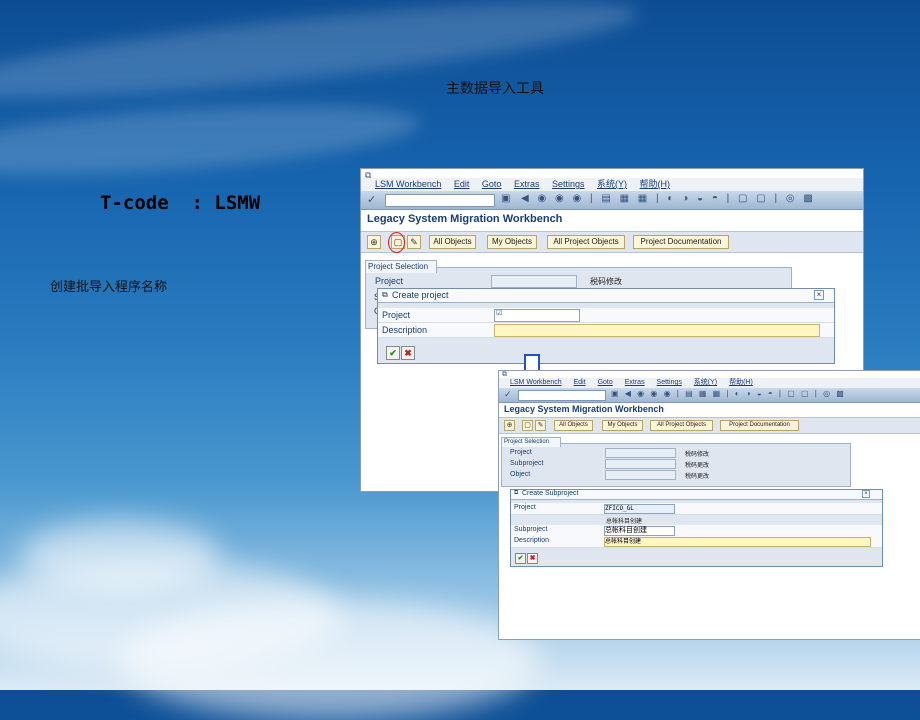 This screenshot has width=920, height=720. I want to click on project-selection-group, so click(676, 465).